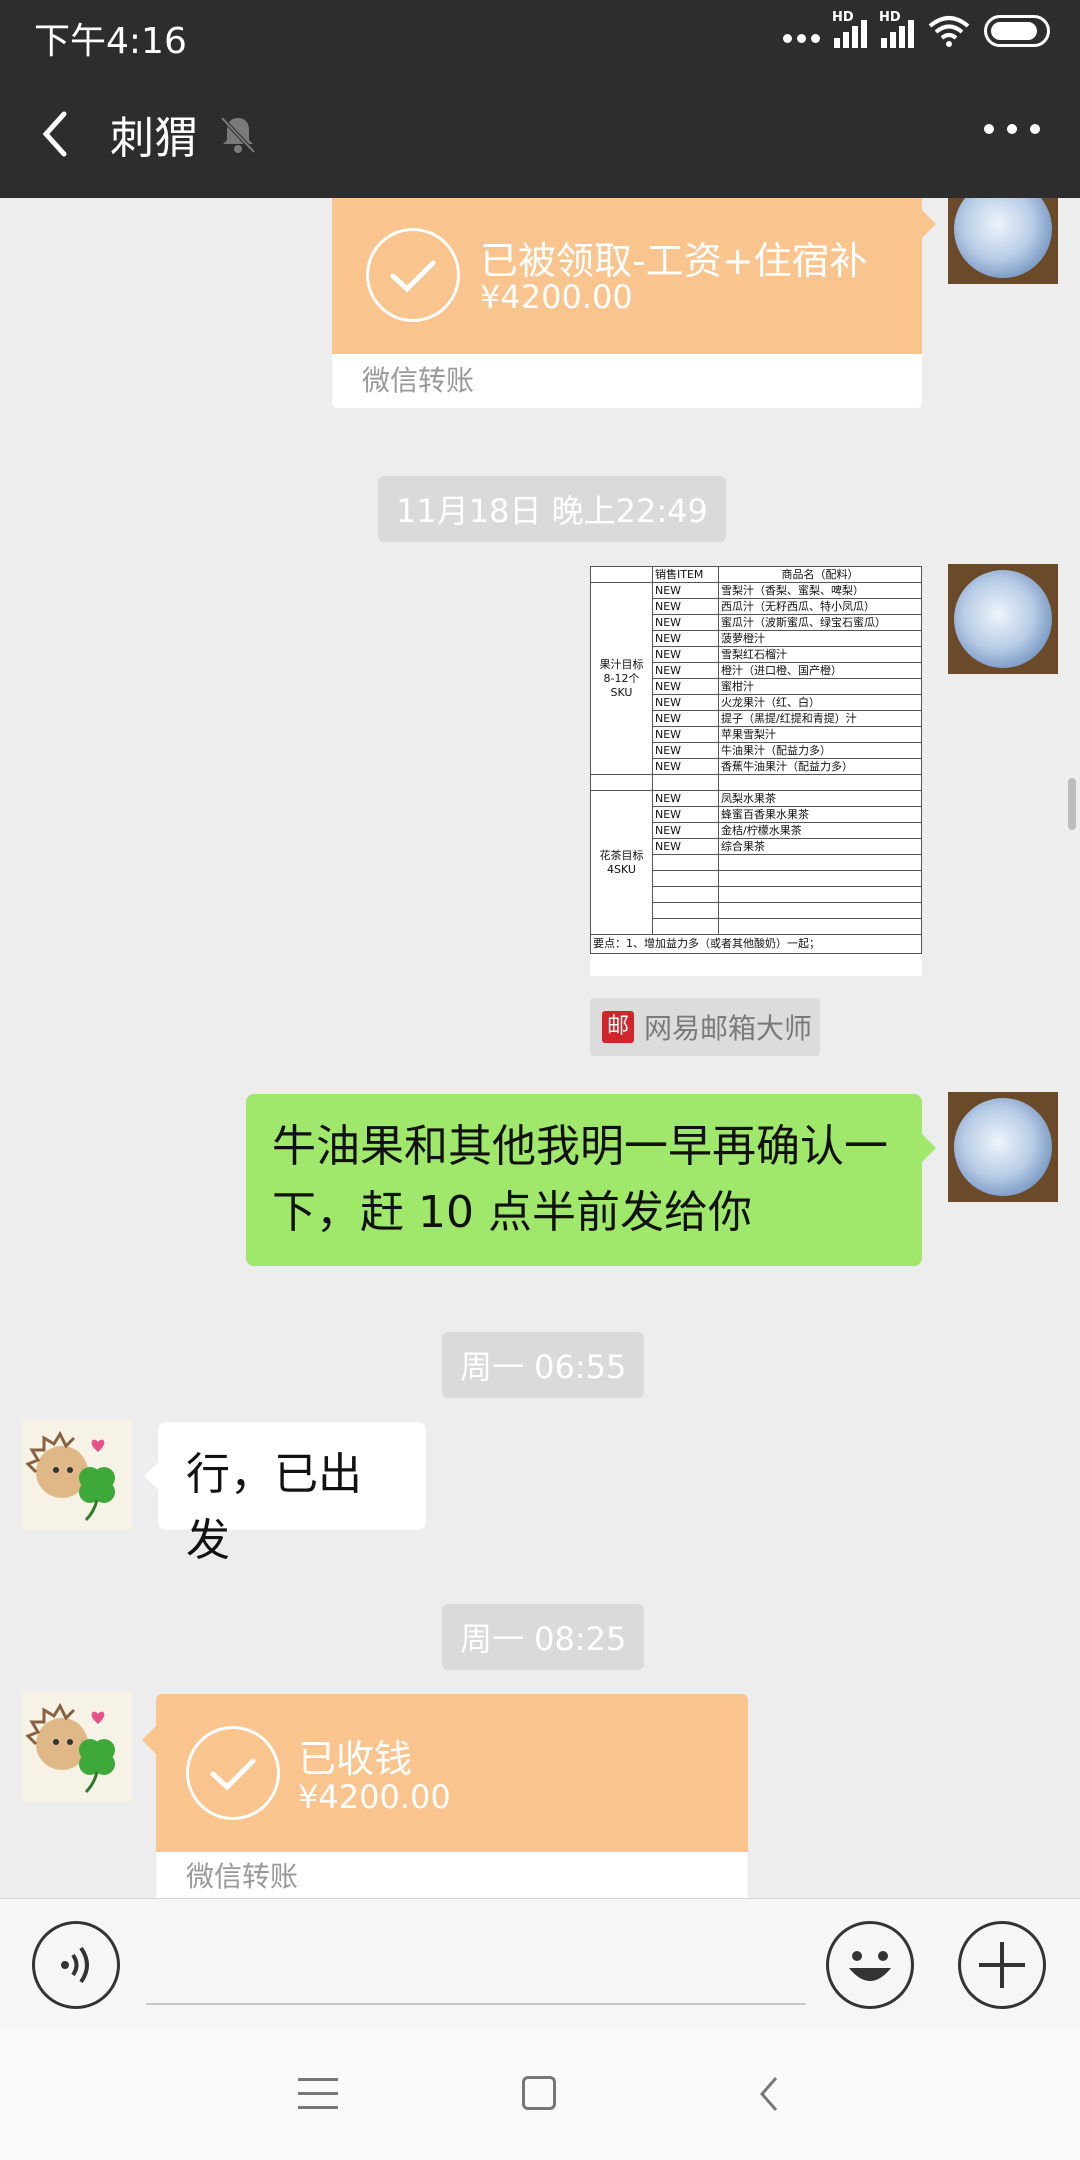 This screenshot has height=2160, width=1080. Describe the element at coordinates (1072, 804) in the screenshot. I see `scrollbar-thumb` at that location.